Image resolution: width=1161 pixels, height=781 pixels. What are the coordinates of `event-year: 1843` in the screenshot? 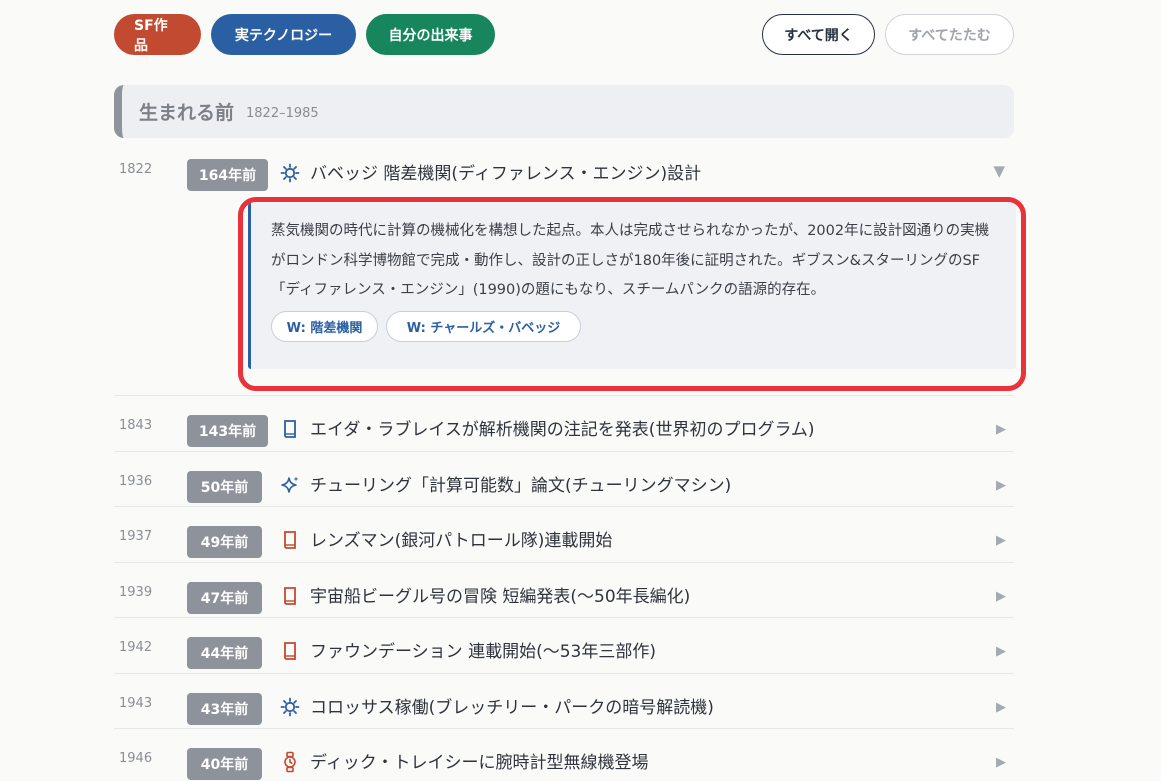 It's located at (136, 425).